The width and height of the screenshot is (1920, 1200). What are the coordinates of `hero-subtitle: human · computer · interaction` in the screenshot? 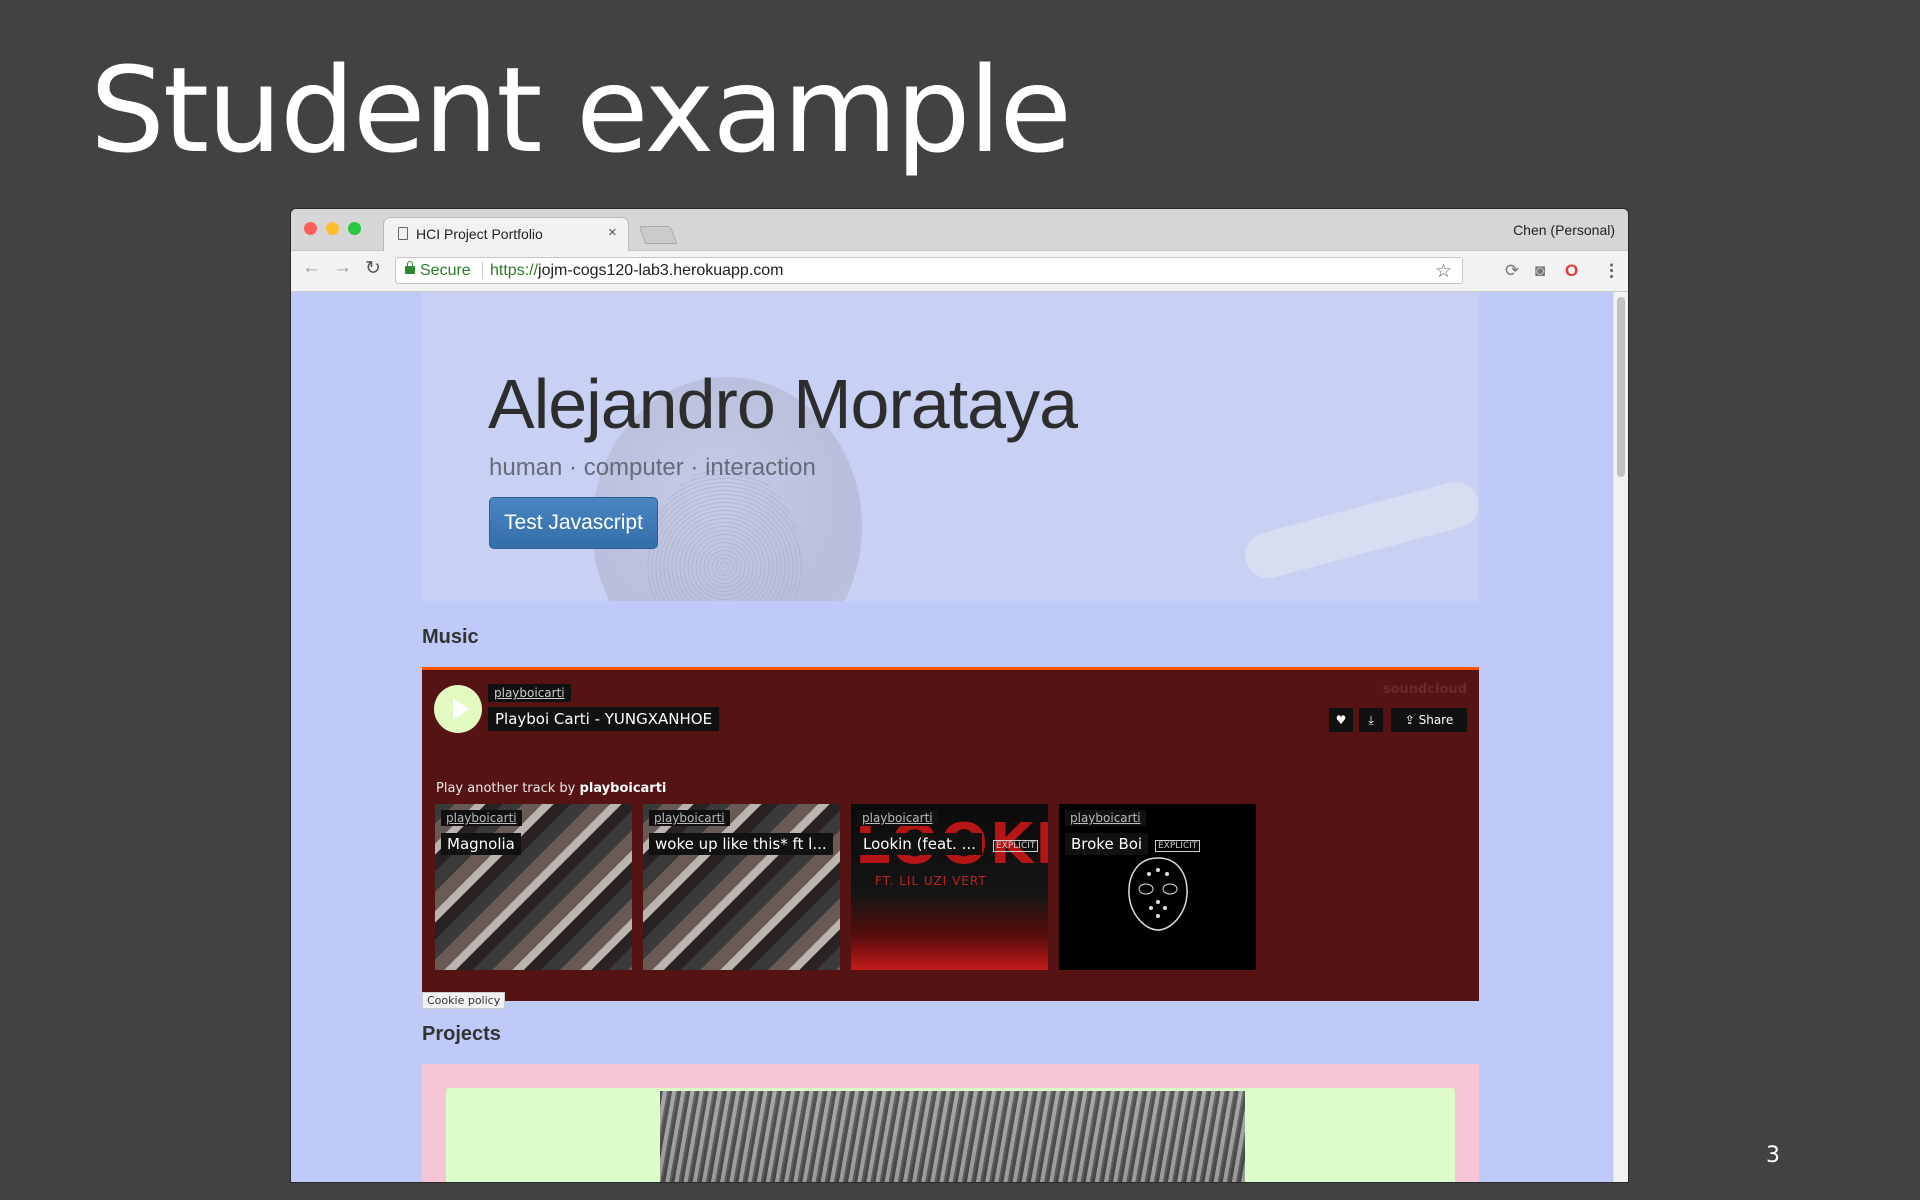 It's located at (652, 467).